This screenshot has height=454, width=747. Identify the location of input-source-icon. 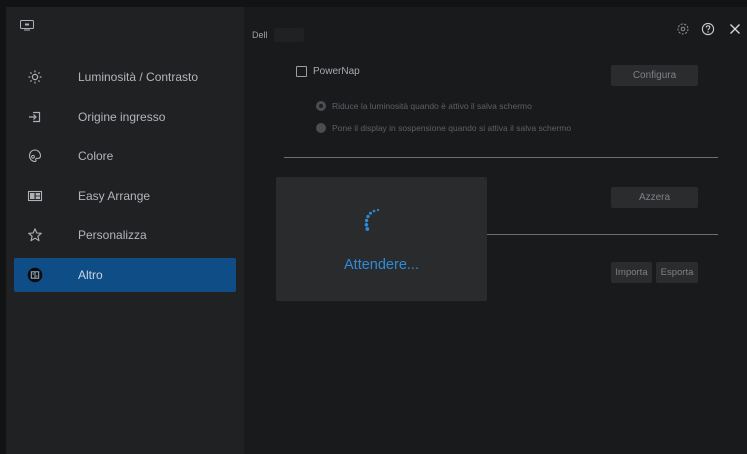
(35, 116).